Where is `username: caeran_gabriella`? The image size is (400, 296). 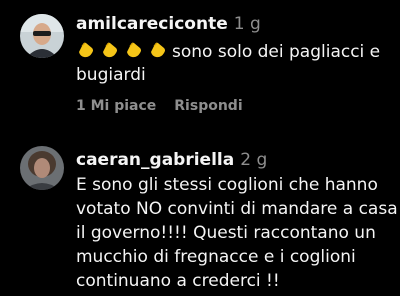
username: caeran_gabriella is located at coordinates (155, 160).